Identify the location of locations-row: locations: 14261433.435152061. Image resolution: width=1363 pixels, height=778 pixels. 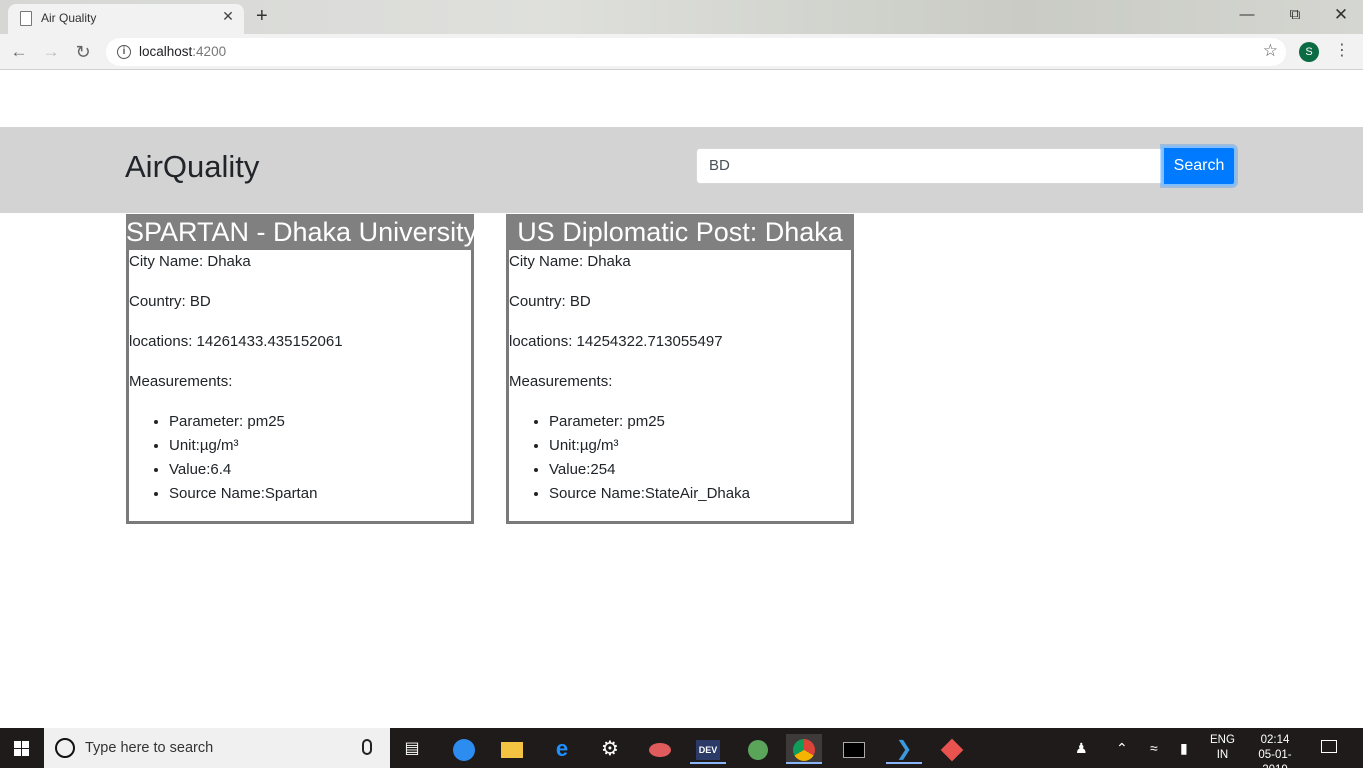
(300, 350).